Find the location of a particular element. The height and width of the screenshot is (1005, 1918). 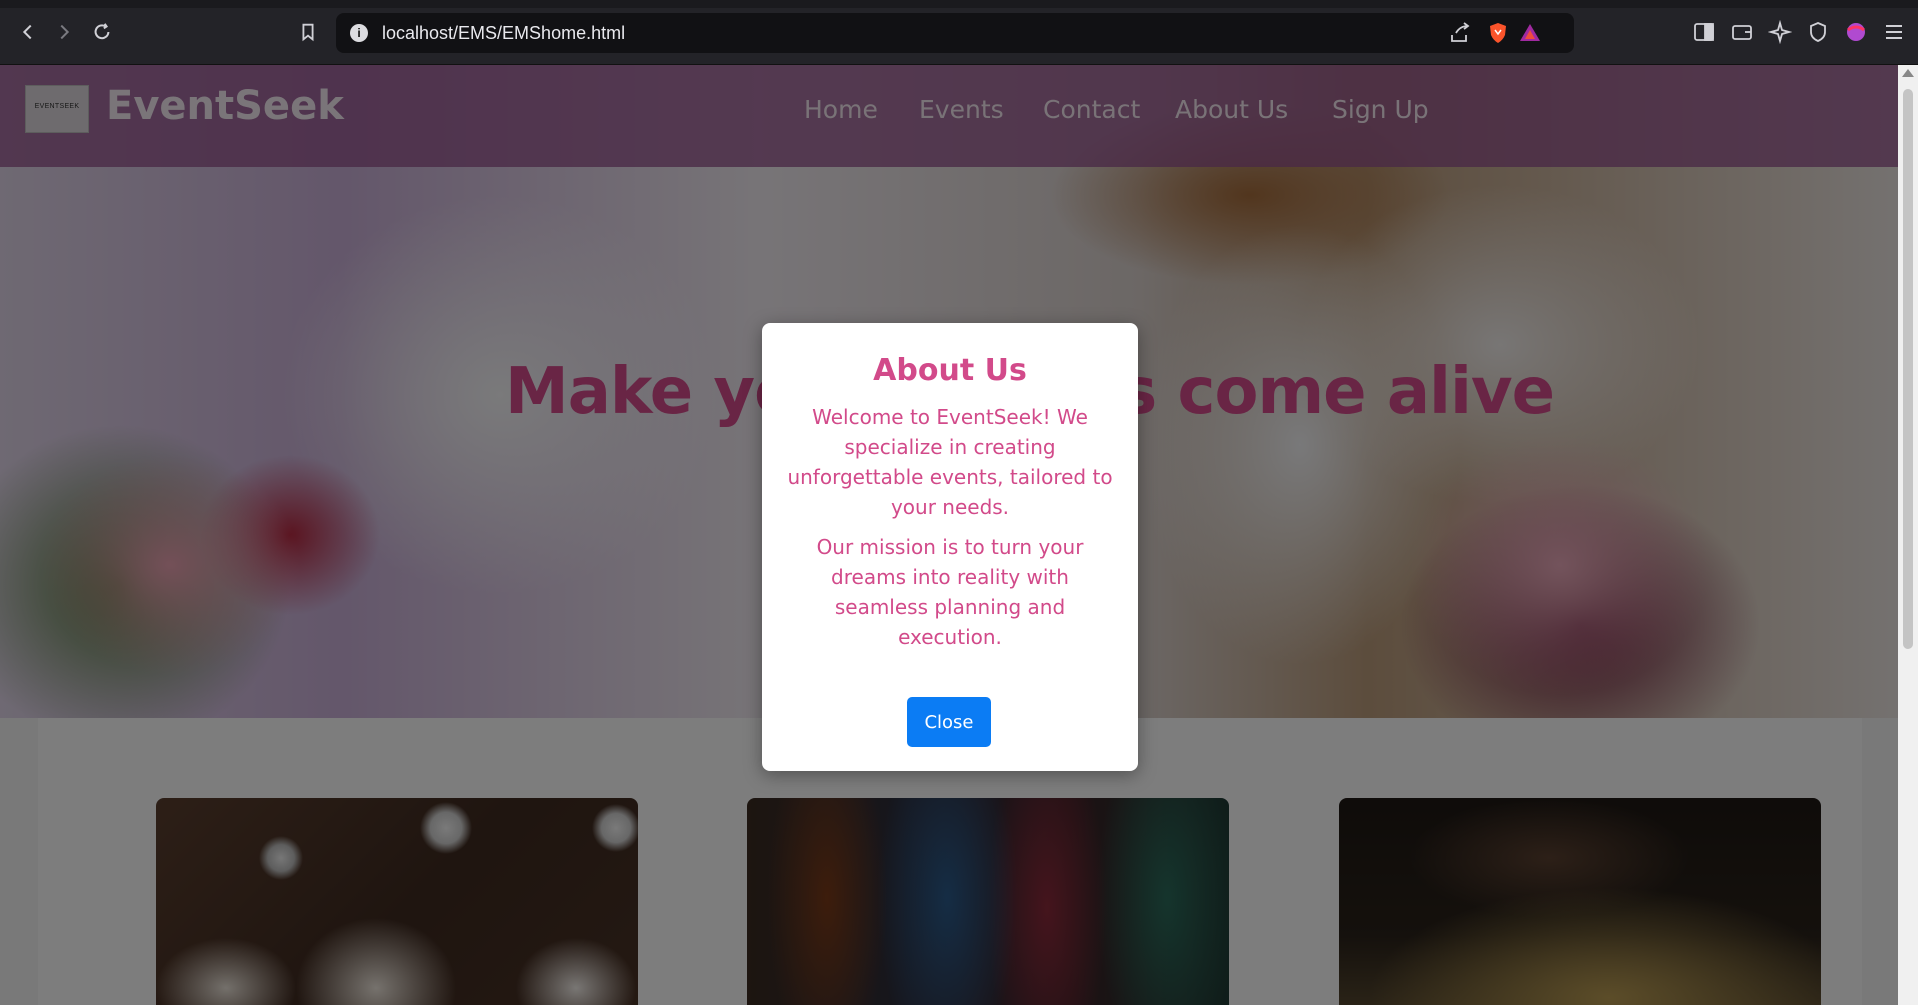

modal-title: About Us is located at coordinates (950, 370).